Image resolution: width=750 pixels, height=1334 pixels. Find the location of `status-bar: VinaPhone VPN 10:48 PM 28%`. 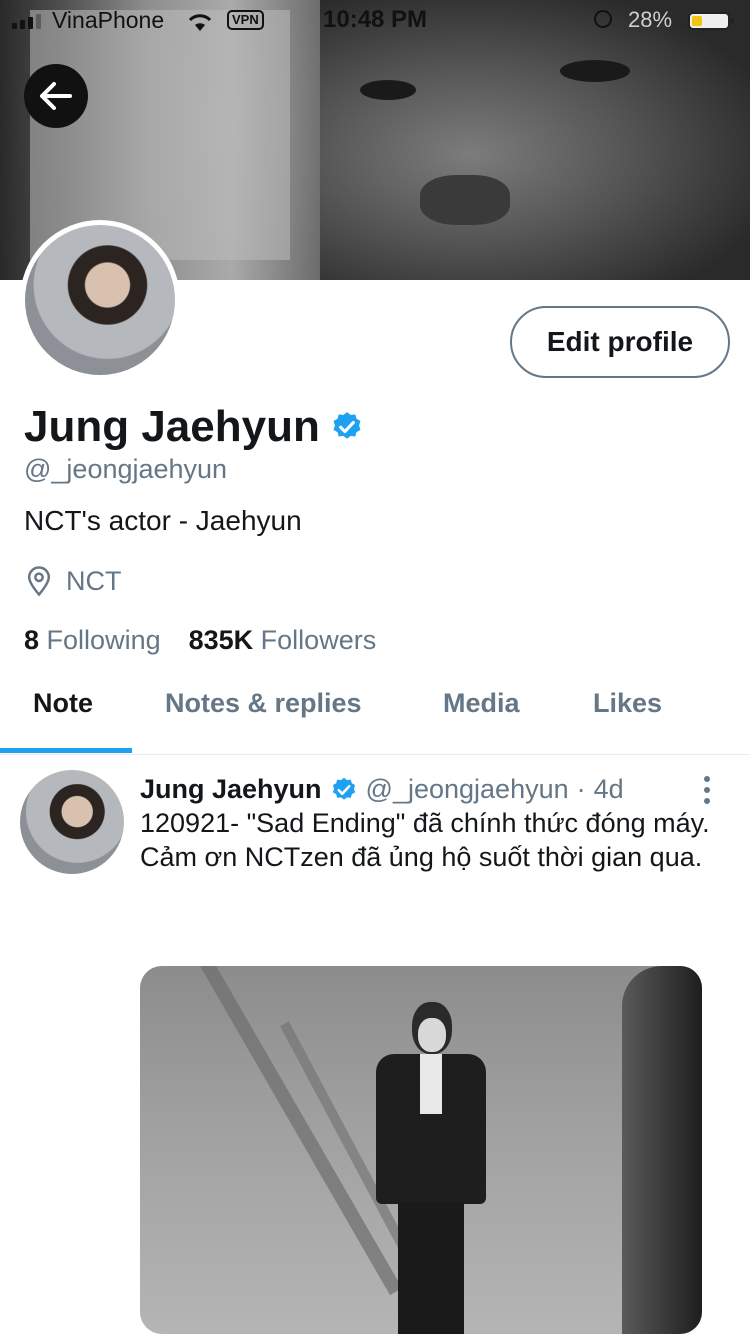

status-bar: VinaPhone VPN 10:48 PM 28% is located at coordinates (375, 20).